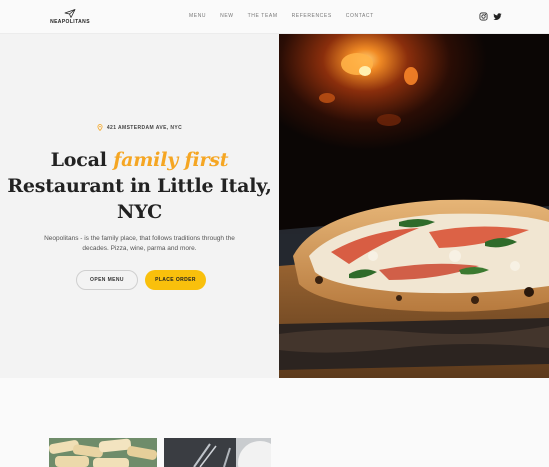  Describe the element at coordinates (497, 16) in the screenshot. I see `twitter-icon` at that location.